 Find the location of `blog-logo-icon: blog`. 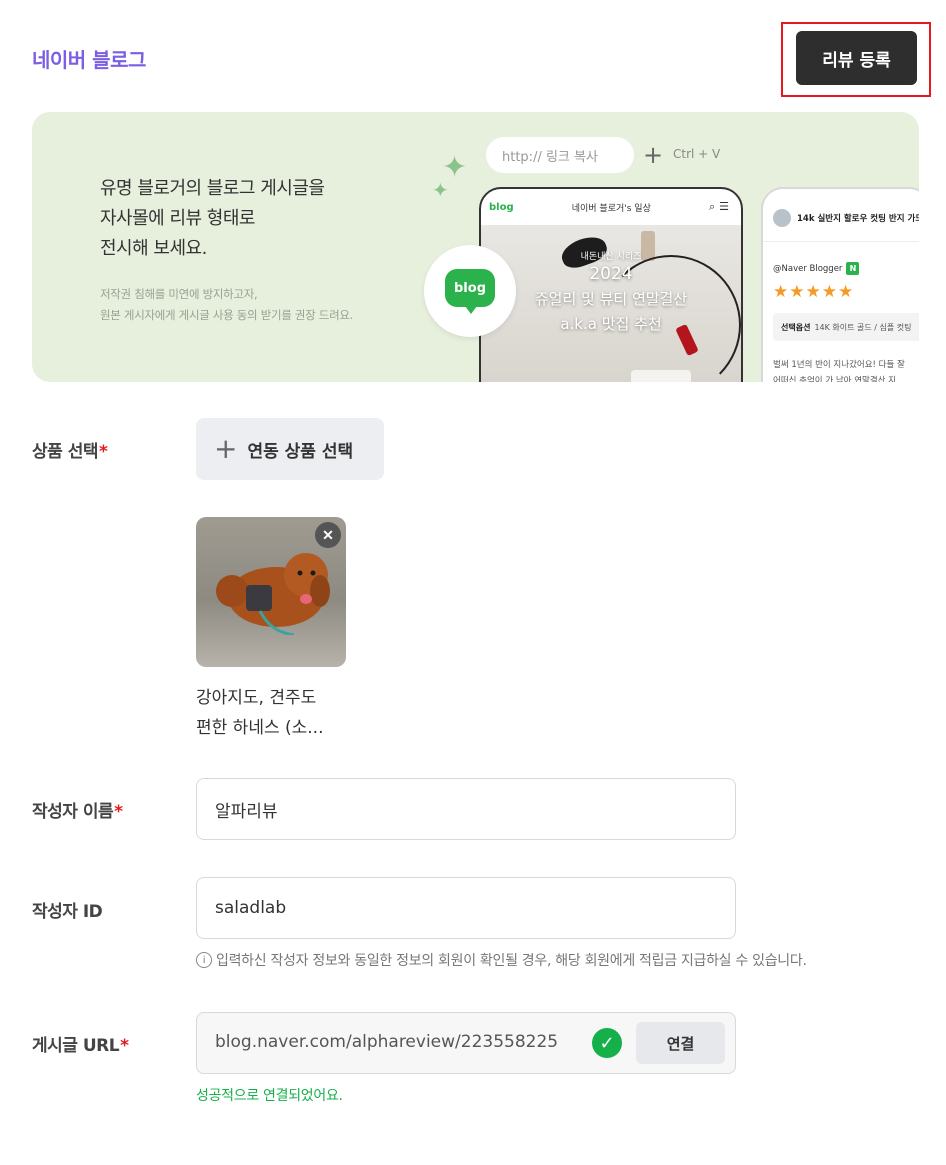

blog-logo-icon: blog is located at coordinates (470, 291).